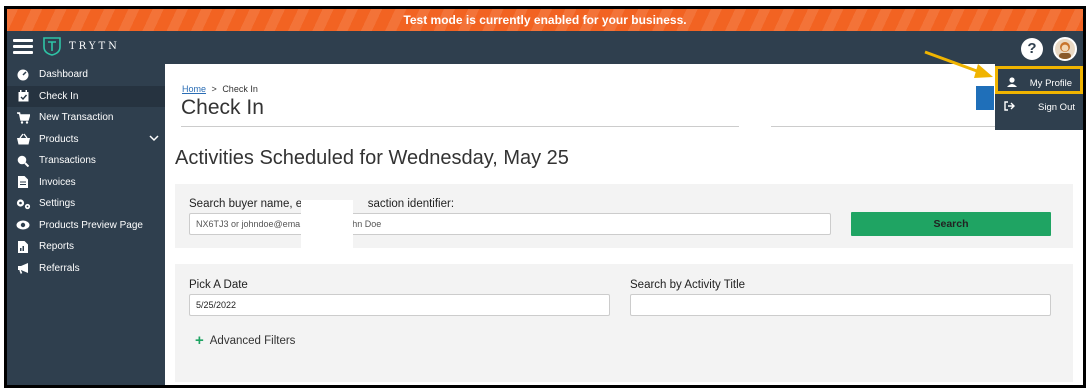 This screenshot has width=1090, height=392. I want to click on file-icon, so click(23, 182).